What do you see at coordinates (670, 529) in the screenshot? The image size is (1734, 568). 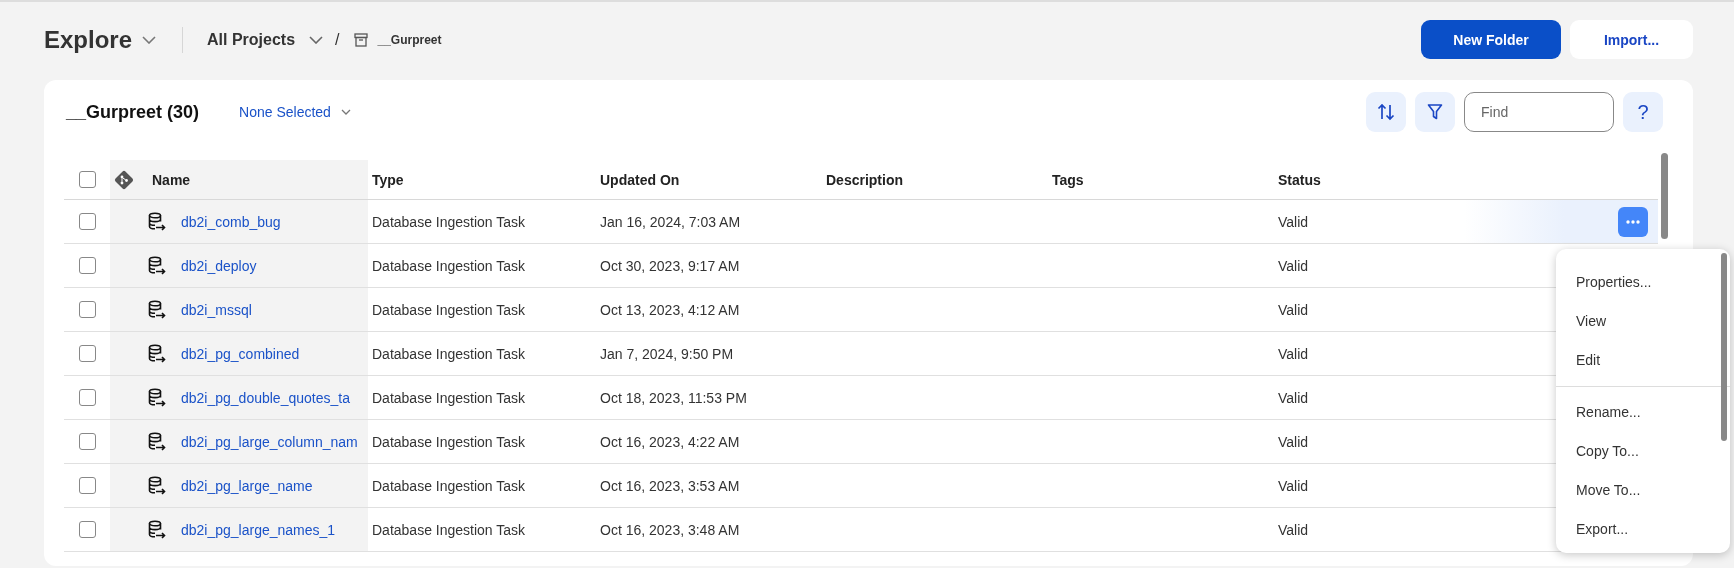 I see `date-cell: Oct 16, 2023, 3:48 AM` at bounding box center [670, 529].